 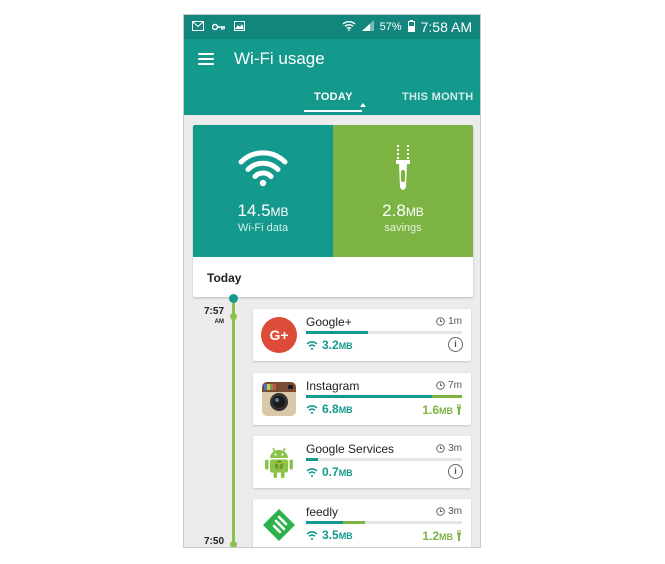 I want to click on google-plus-icon: G+, so click(x=279, y=335).